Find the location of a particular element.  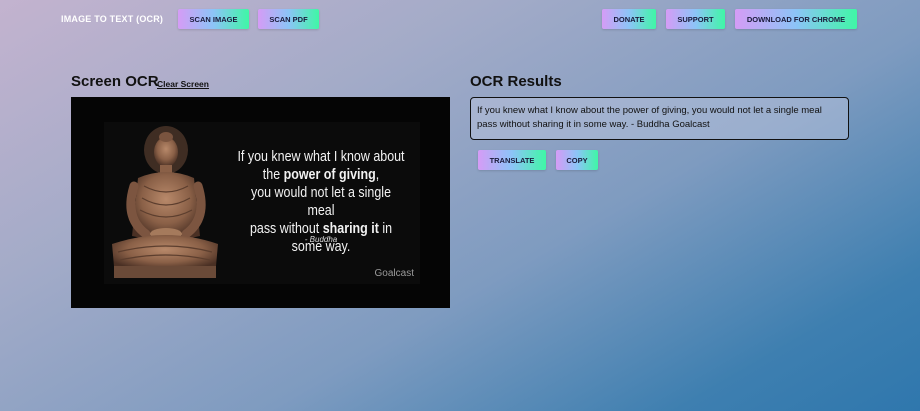

scan-image-button: SCAN IMAGE is located at coordinates (213, 19).